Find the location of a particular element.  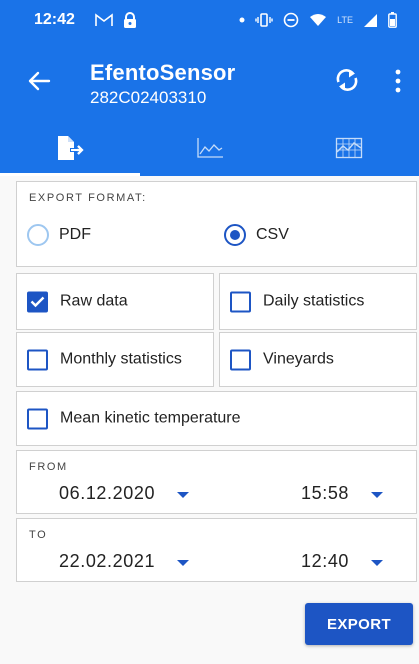

mean-kinetic-temperature-label: Mean kinetic temperature is located at coordinates (150, 418).